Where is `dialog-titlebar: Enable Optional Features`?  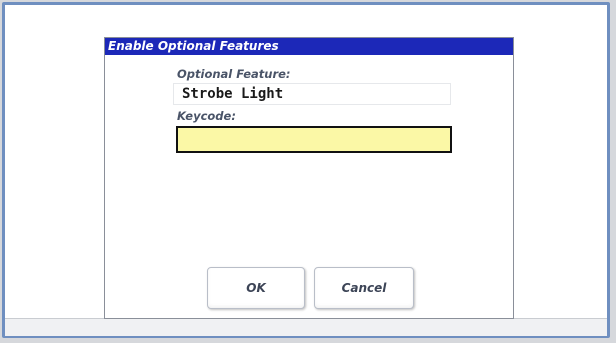
dialog-titlebar: Enable Optional Features is located at coordinates (309, 46).